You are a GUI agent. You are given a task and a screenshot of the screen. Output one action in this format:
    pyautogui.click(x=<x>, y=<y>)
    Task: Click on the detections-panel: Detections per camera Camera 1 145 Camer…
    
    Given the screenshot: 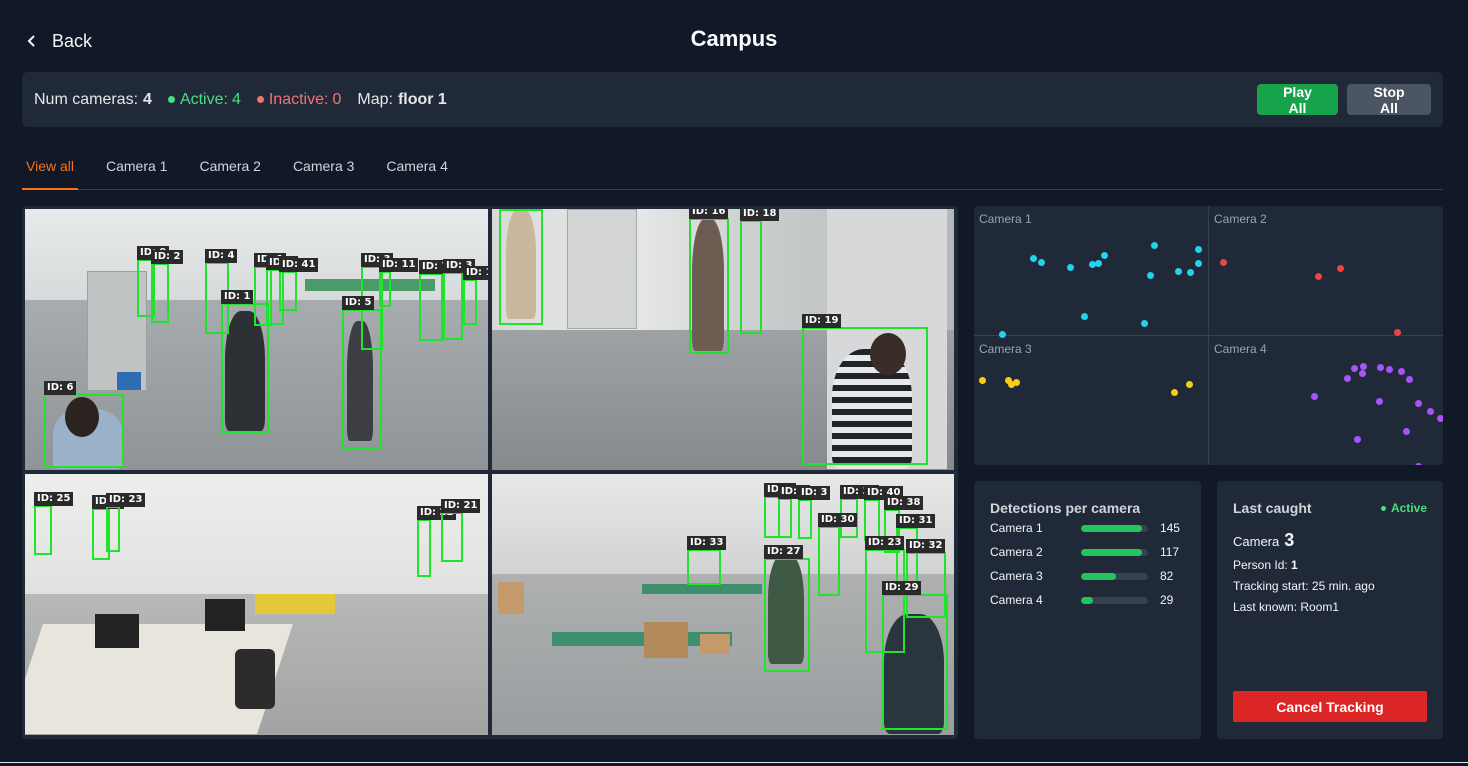 What is the action you would take?
    pyautogui.click(x=1087, y=610)
    